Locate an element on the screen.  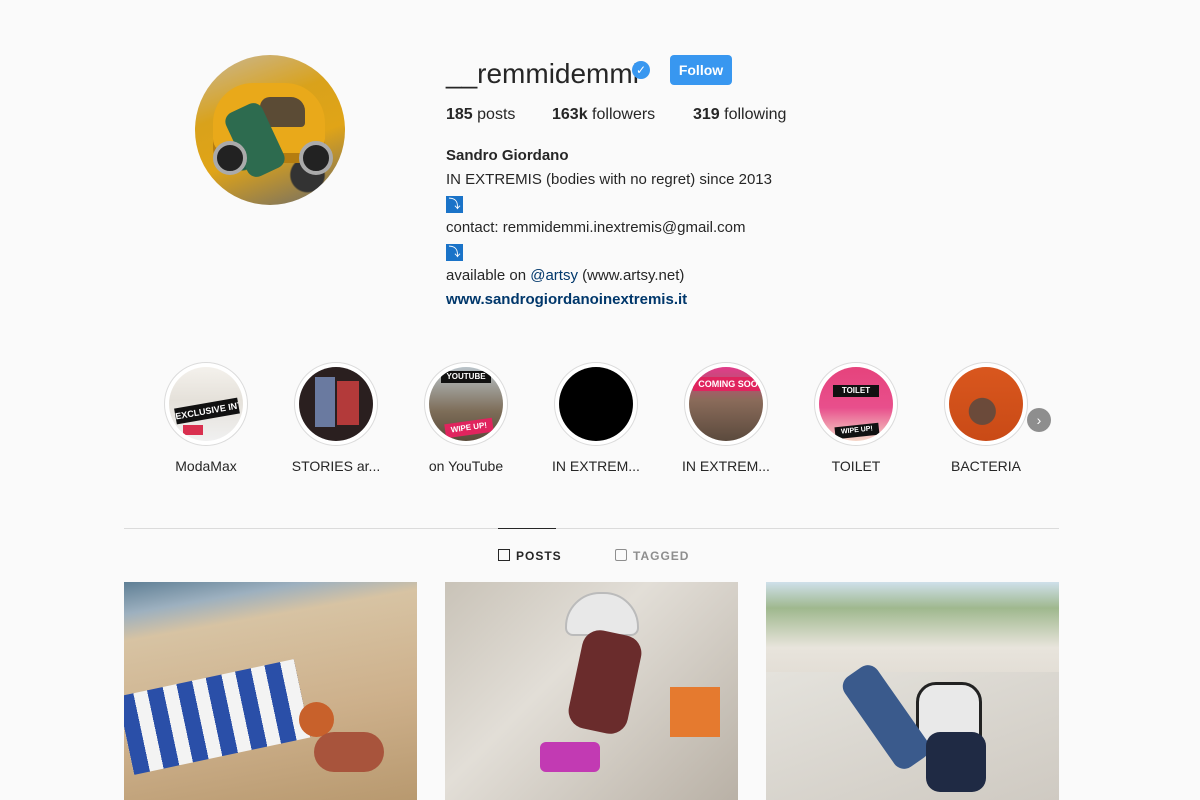
tab-tagged-label: TAGGED is located at coordinates (661, 556).